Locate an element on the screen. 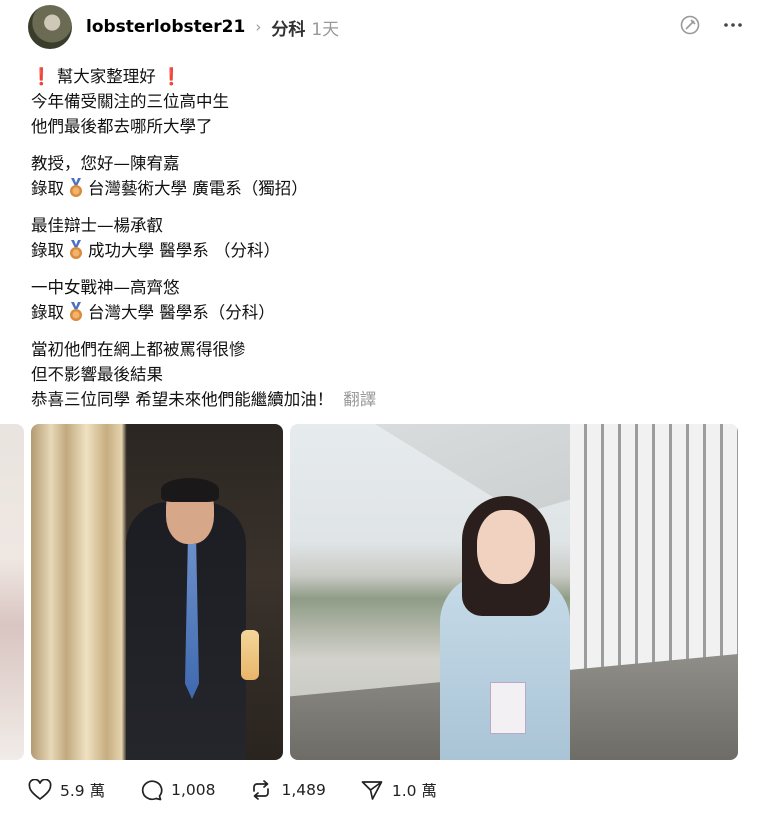 This screenshot has width=765, height=819. comment-button: 1,008 is located at coordinates (177, 790).